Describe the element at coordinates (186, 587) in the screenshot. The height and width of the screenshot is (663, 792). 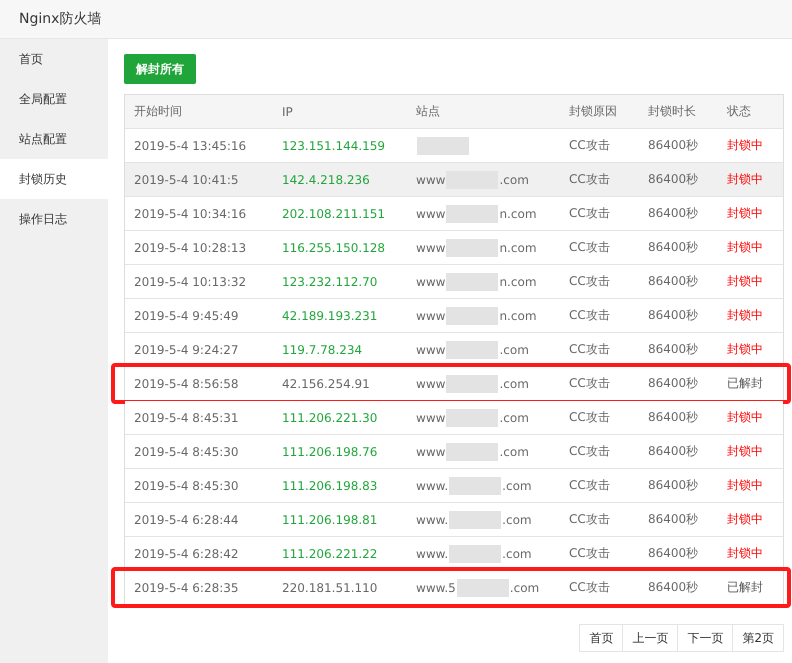
I see `time-text: 2019-5-4 6:28:35` at that location.